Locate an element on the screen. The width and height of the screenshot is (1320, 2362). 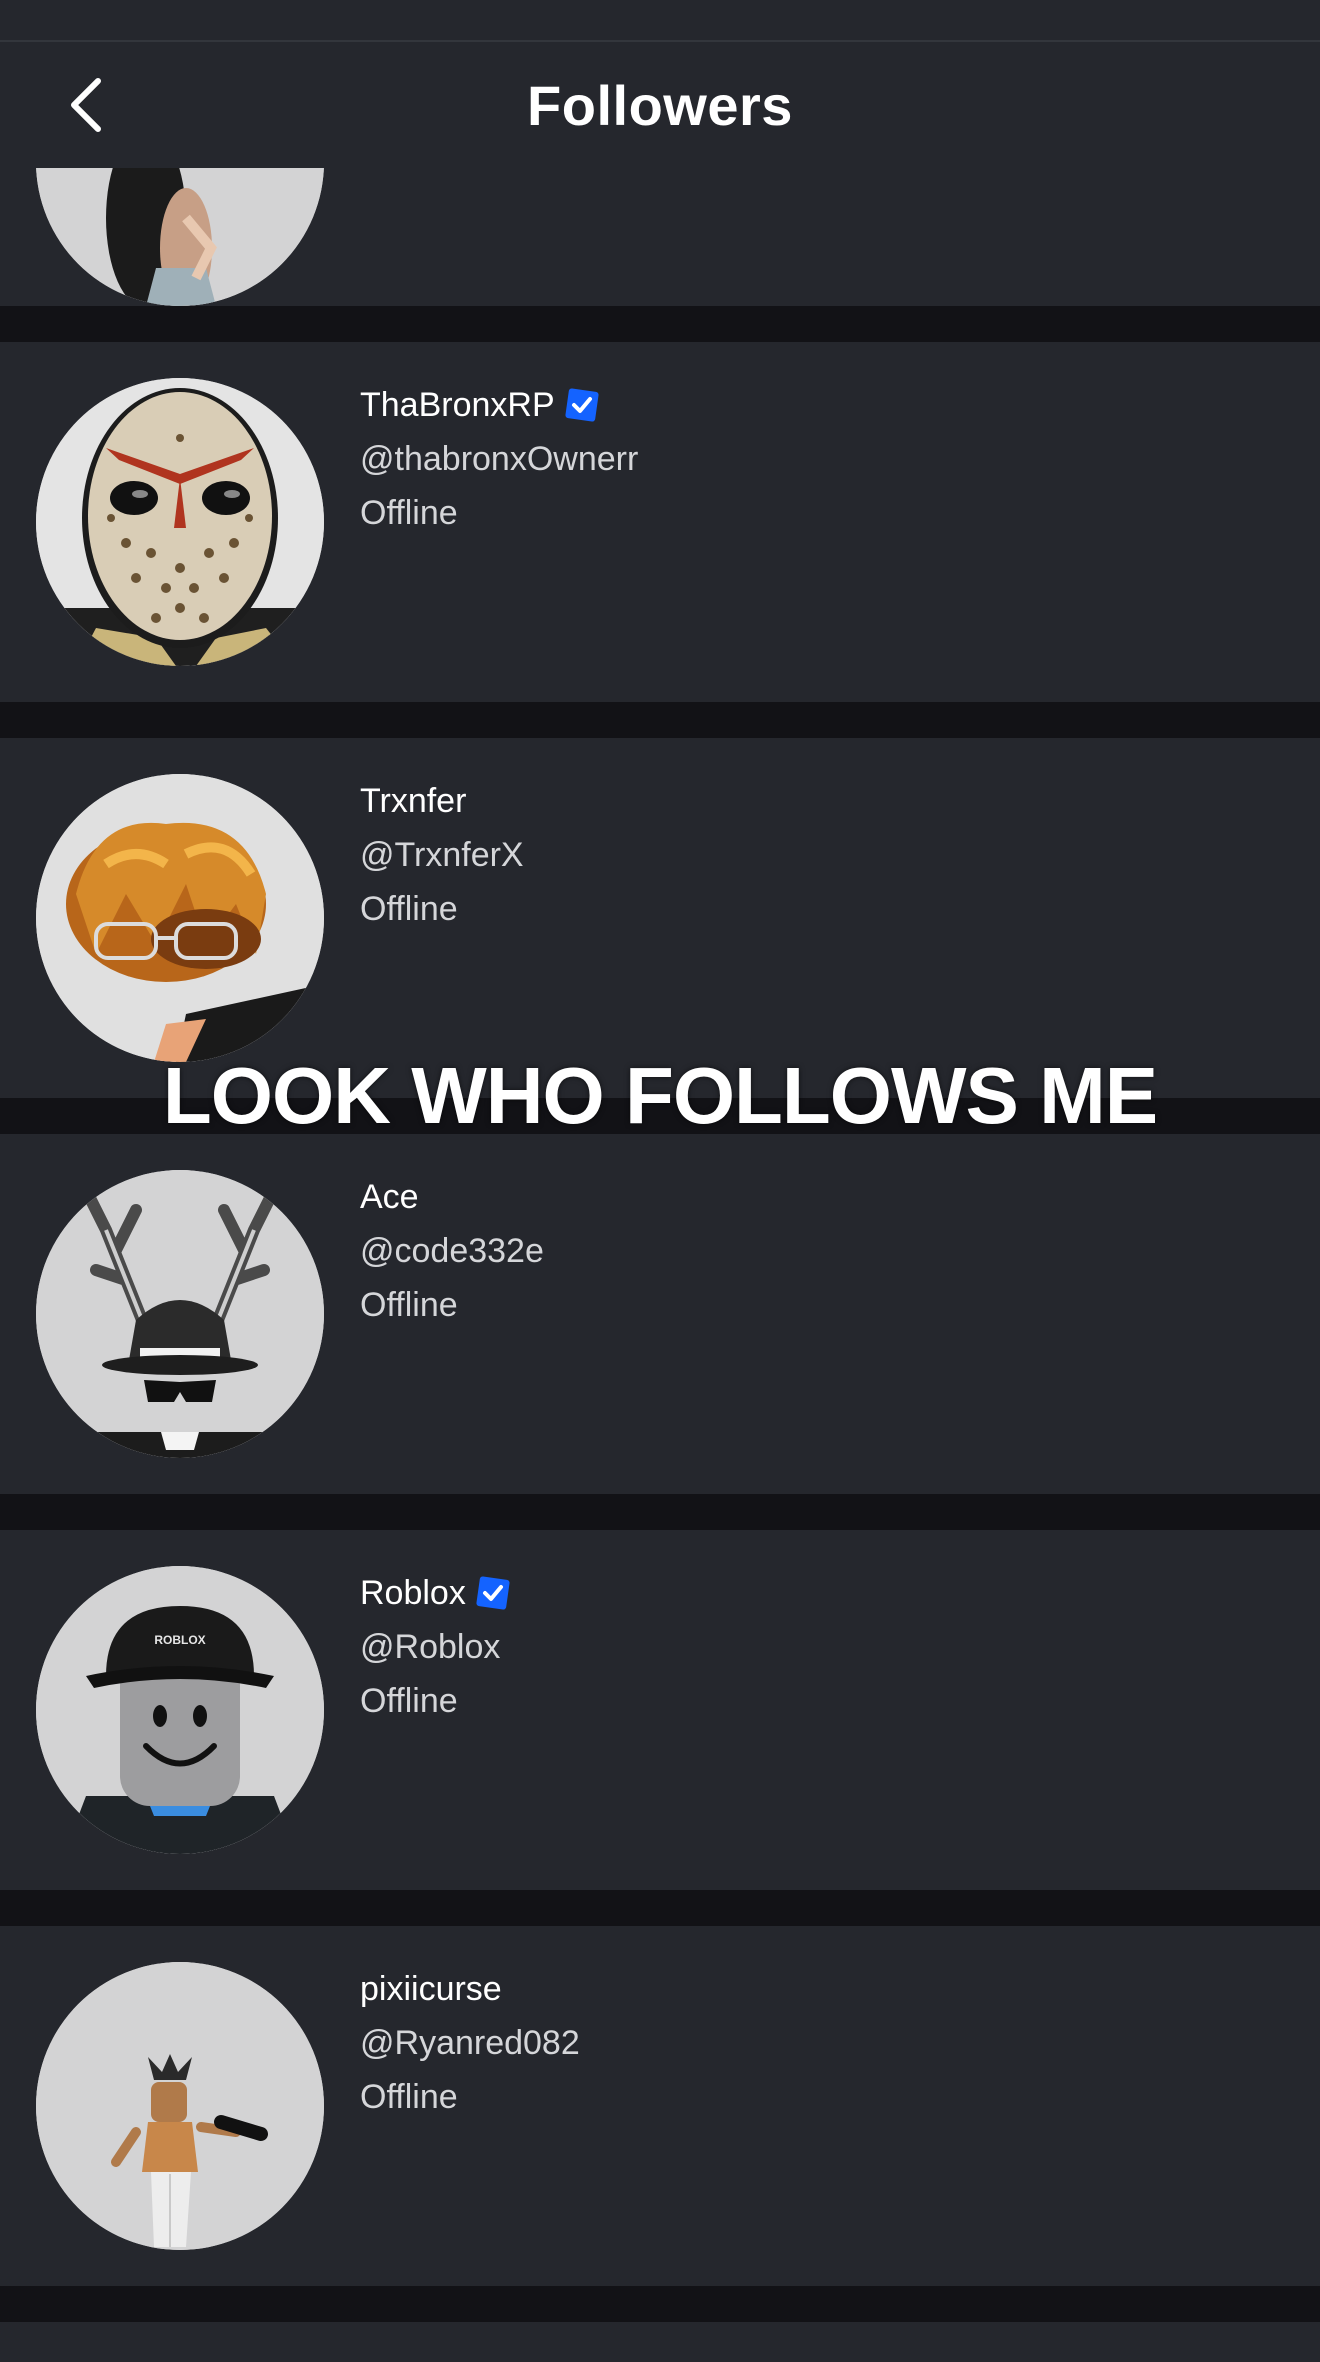
page-title: Followers is located at coordinates (660, 105).